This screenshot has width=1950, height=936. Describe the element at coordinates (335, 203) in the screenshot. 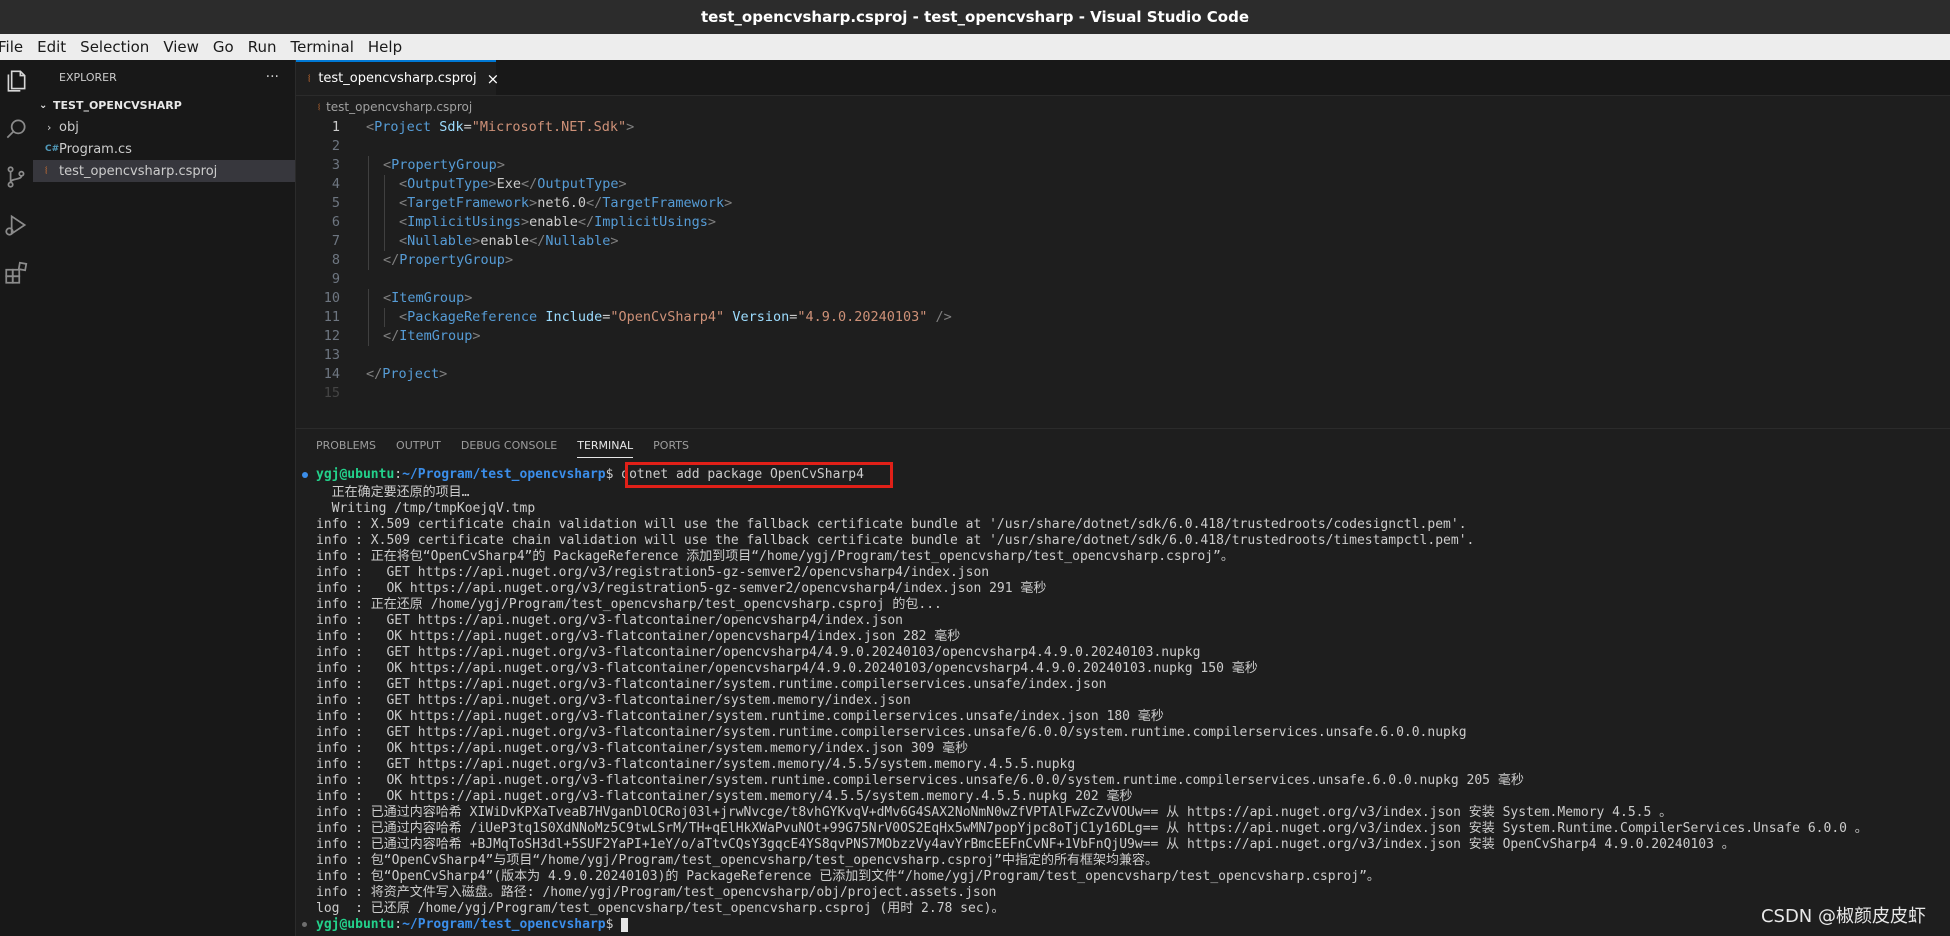

I see `line-number: 5` at that location.